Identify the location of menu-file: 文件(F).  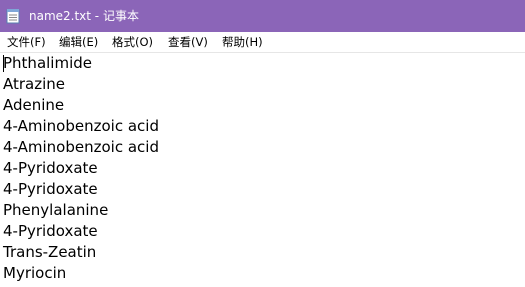
(26, 42).